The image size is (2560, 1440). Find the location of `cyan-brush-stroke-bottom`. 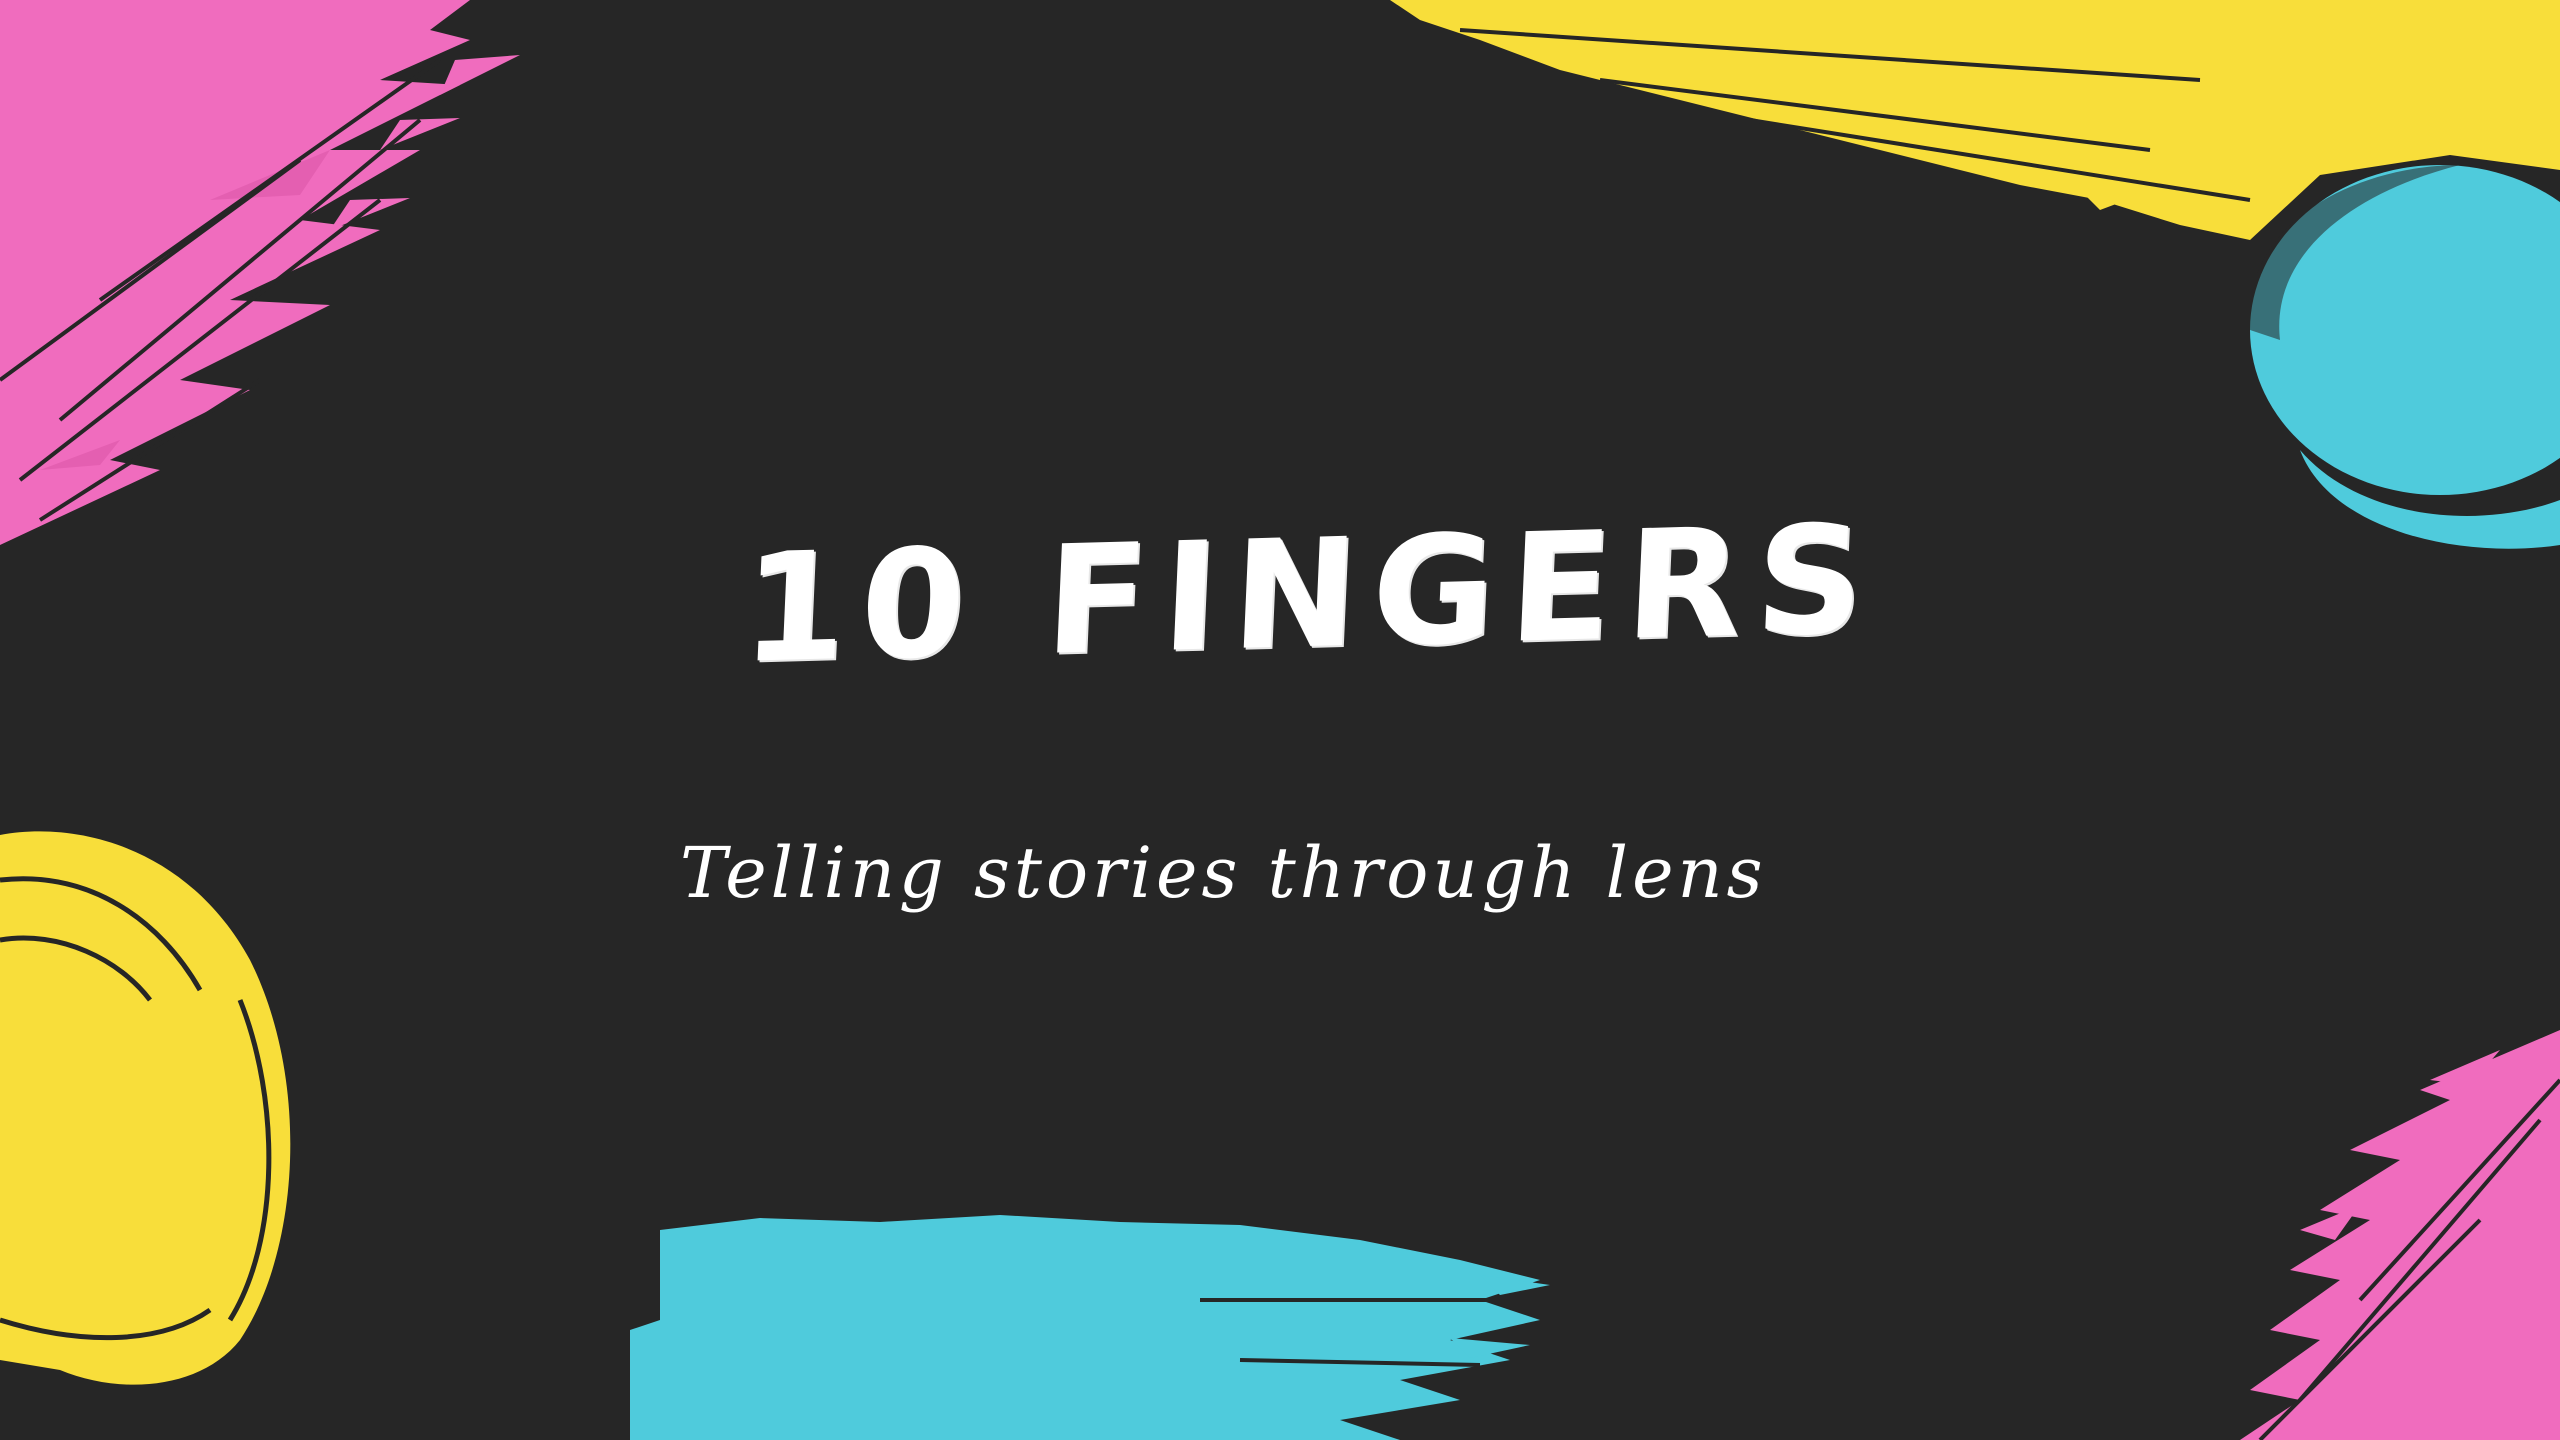

cyan-brush-stroke-bottom is located at coordinates (1090, 1327).